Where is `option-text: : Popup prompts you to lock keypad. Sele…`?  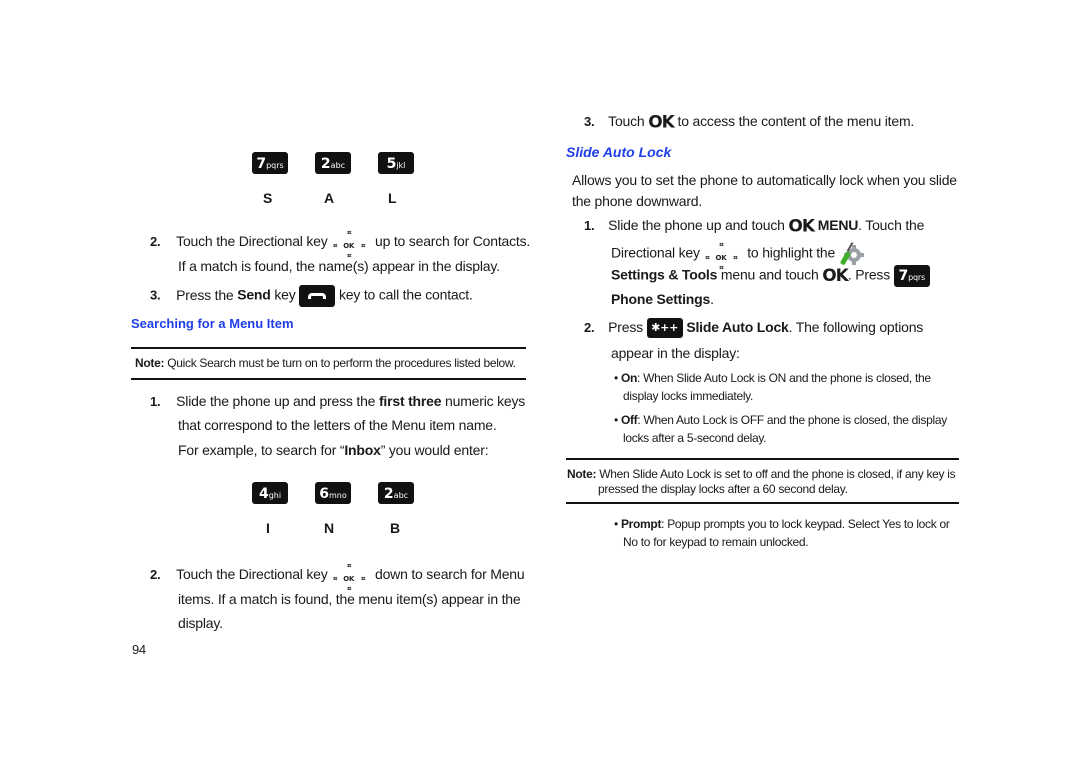 option-text: : Popup prompts you to lock keypad. Sele… is located at coordinates (805, 524).